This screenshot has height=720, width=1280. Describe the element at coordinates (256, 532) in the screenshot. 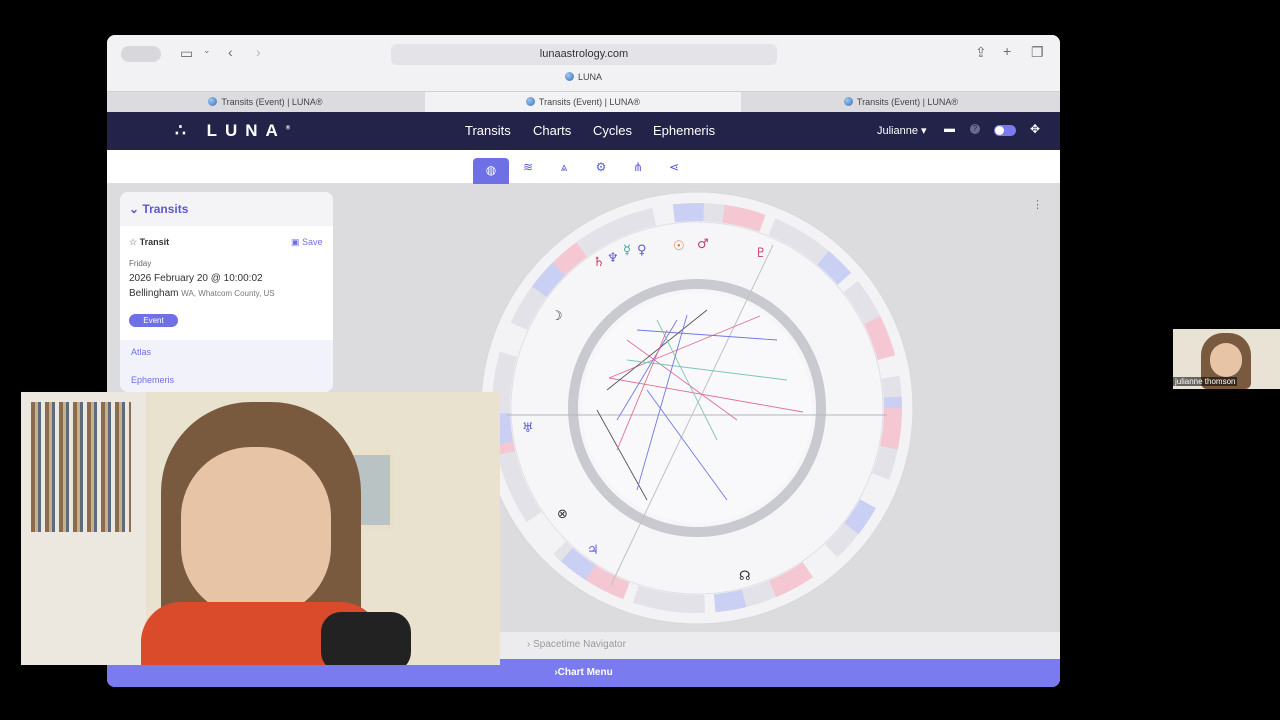

I see `person-face` at that location.